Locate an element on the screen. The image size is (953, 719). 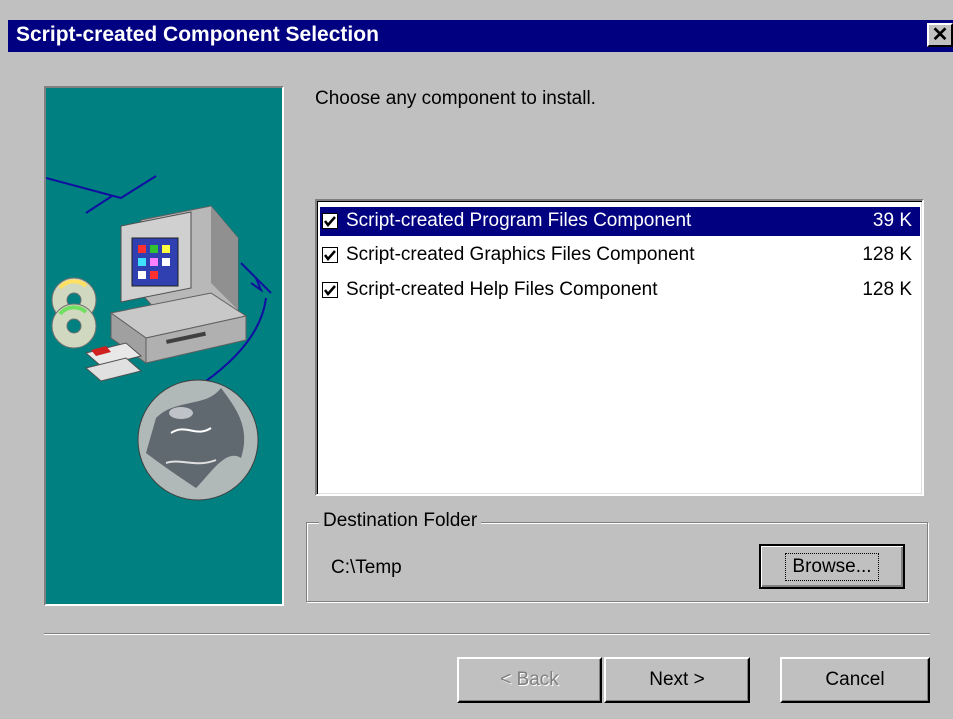
separator is located at coordinates (487, 634).